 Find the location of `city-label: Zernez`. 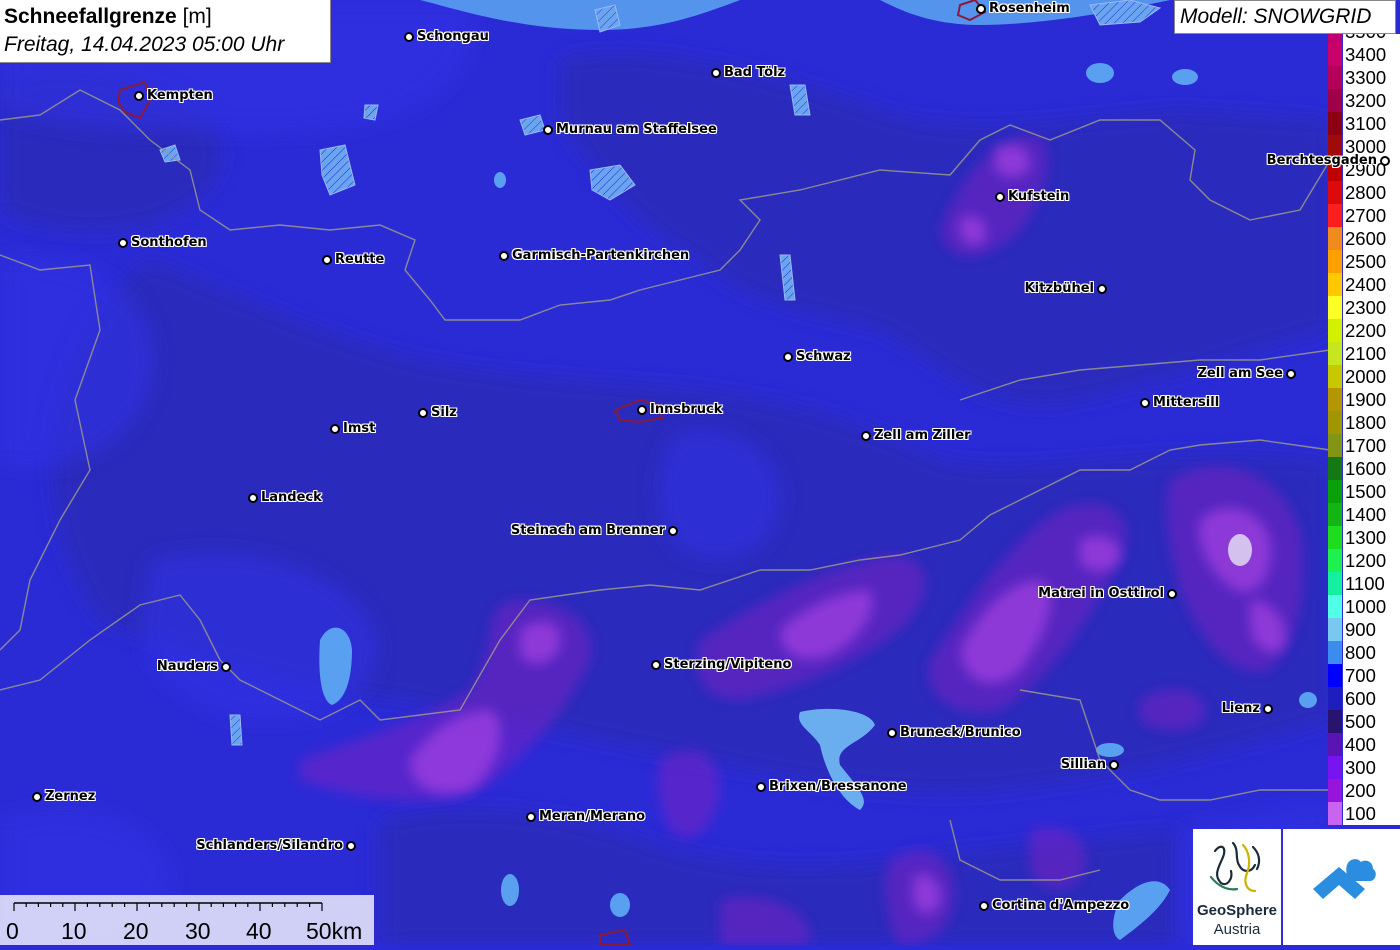

city-label: Zernez is located at coordinates (70, 796).